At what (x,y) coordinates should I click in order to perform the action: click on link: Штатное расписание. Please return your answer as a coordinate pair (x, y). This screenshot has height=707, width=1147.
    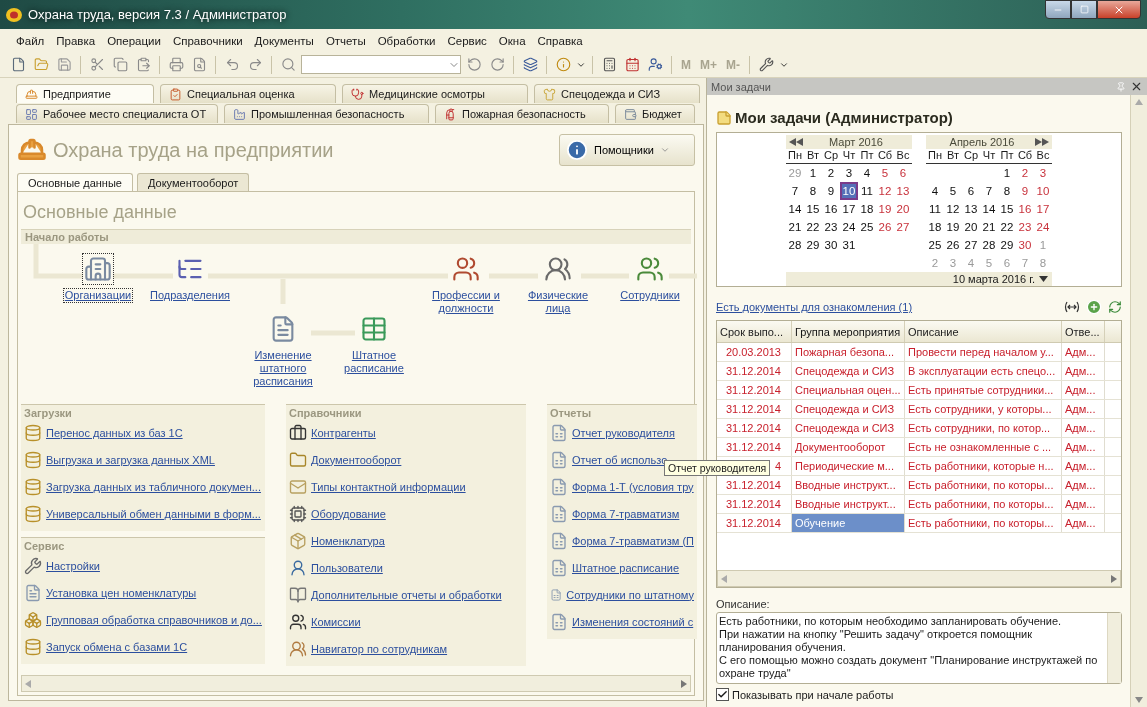
    Looking at the image, I should click on (626, 567).